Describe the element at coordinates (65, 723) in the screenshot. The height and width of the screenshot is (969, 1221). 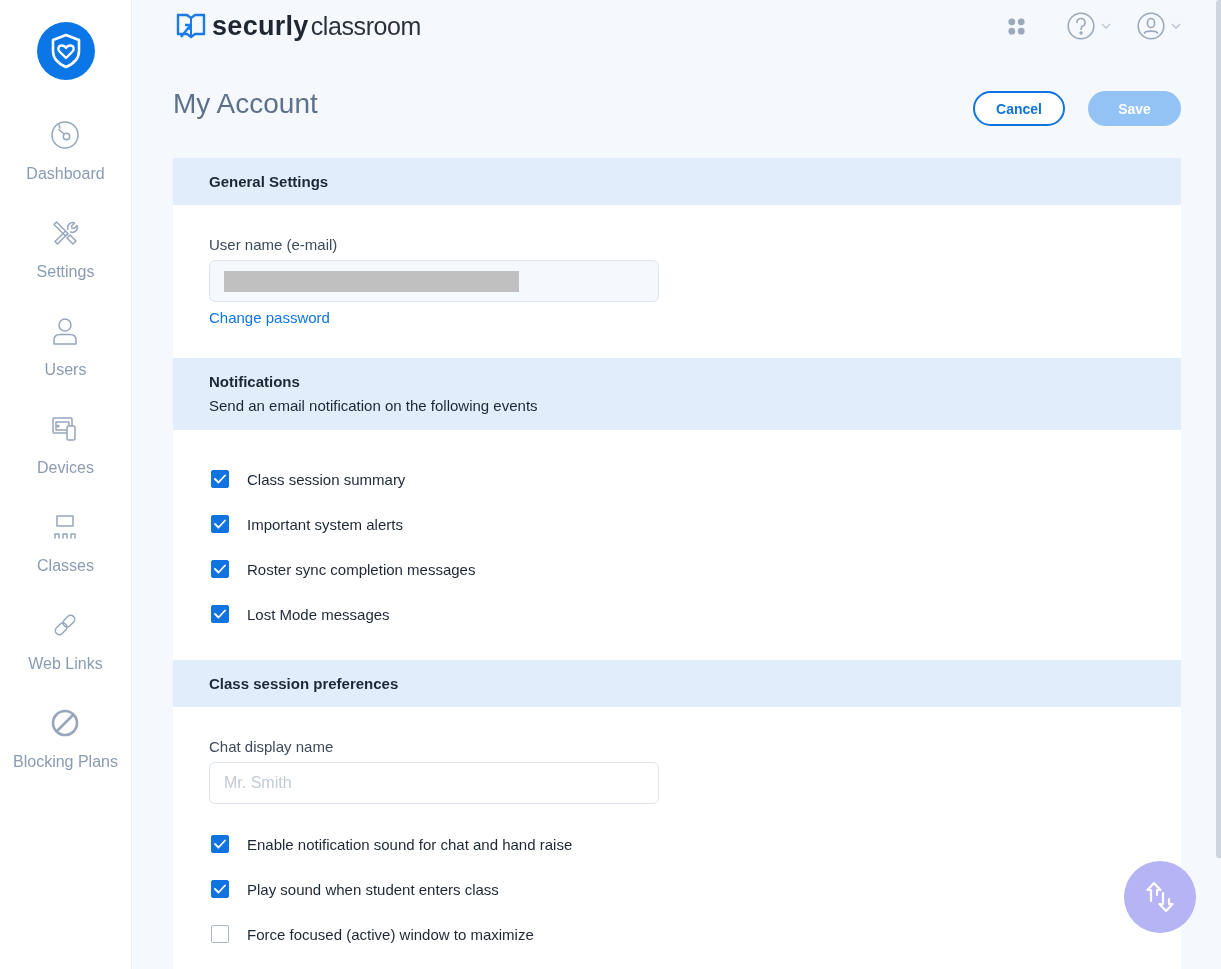
I see `blocked-icon` at that location.